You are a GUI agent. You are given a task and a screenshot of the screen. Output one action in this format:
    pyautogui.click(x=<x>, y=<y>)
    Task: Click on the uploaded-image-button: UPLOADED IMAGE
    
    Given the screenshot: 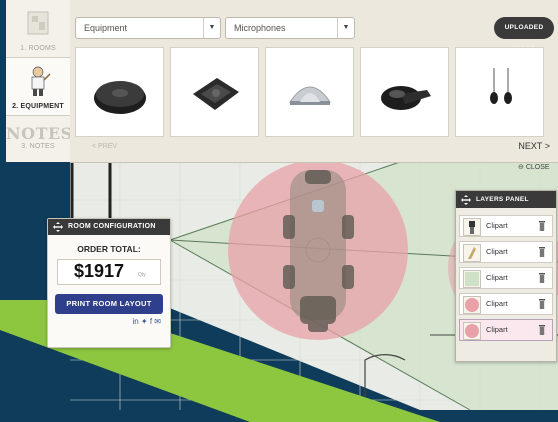 What is the action you would take?
    pyautogui.click(x=524, y=35)
    